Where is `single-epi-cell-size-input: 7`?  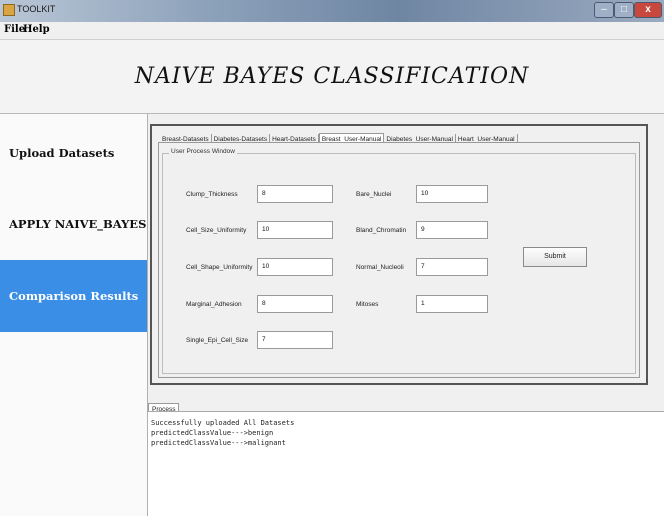
single-epi-cell-size-input: 7 is located at coordinates (295, 340).